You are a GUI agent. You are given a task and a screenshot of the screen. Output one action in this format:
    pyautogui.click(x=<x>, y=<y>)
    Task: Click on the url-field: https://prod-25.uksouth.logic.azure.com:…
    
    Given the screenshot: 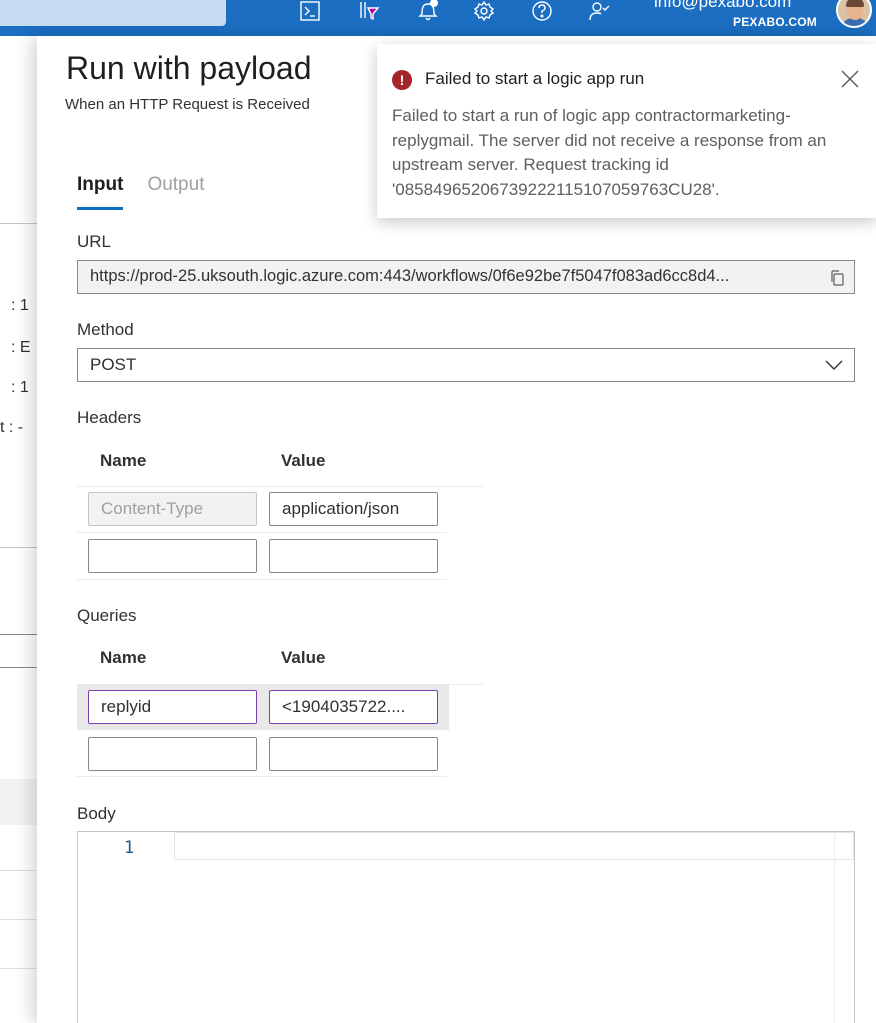 What is the action you would take?
    pyautogui.click(x=466, y=277)
    